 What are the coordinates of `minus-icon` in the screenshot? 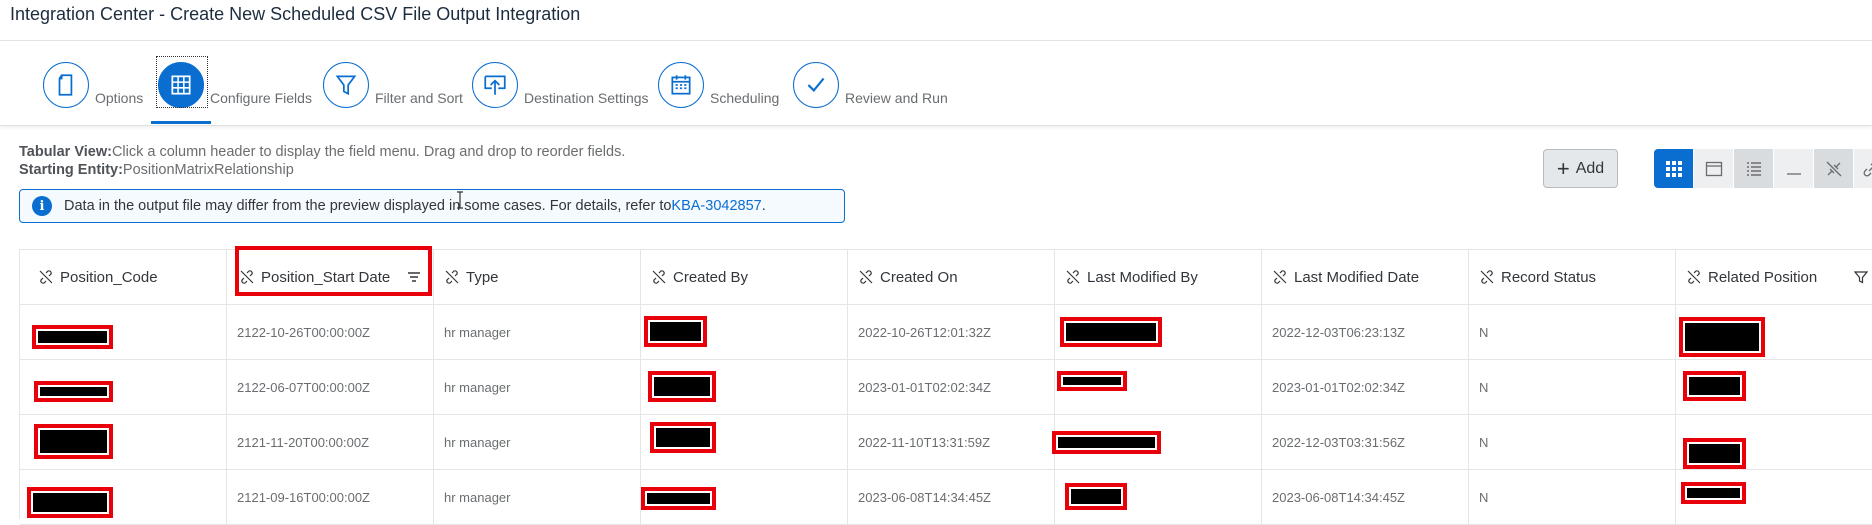 It's located at (1794, 169).